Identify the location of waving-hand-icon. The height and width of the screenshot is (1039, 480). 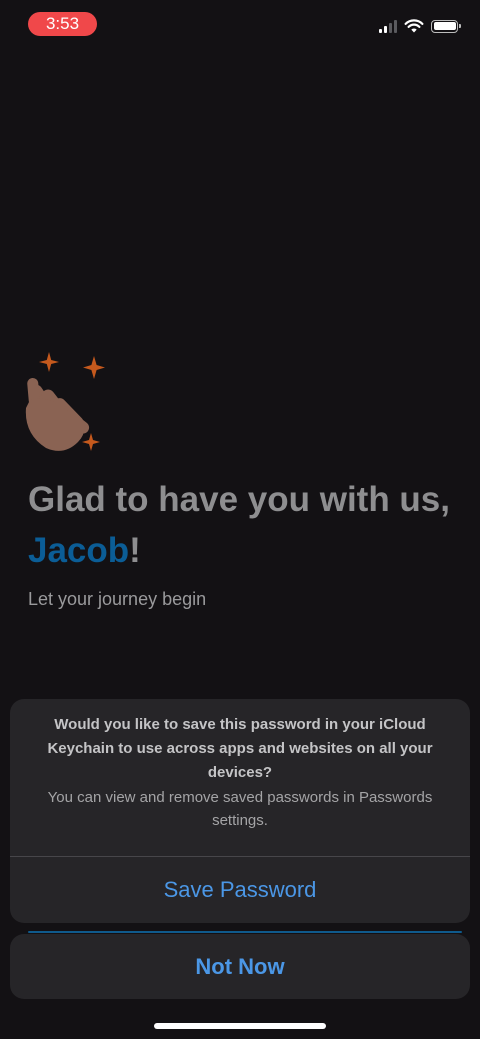
(65, 401).